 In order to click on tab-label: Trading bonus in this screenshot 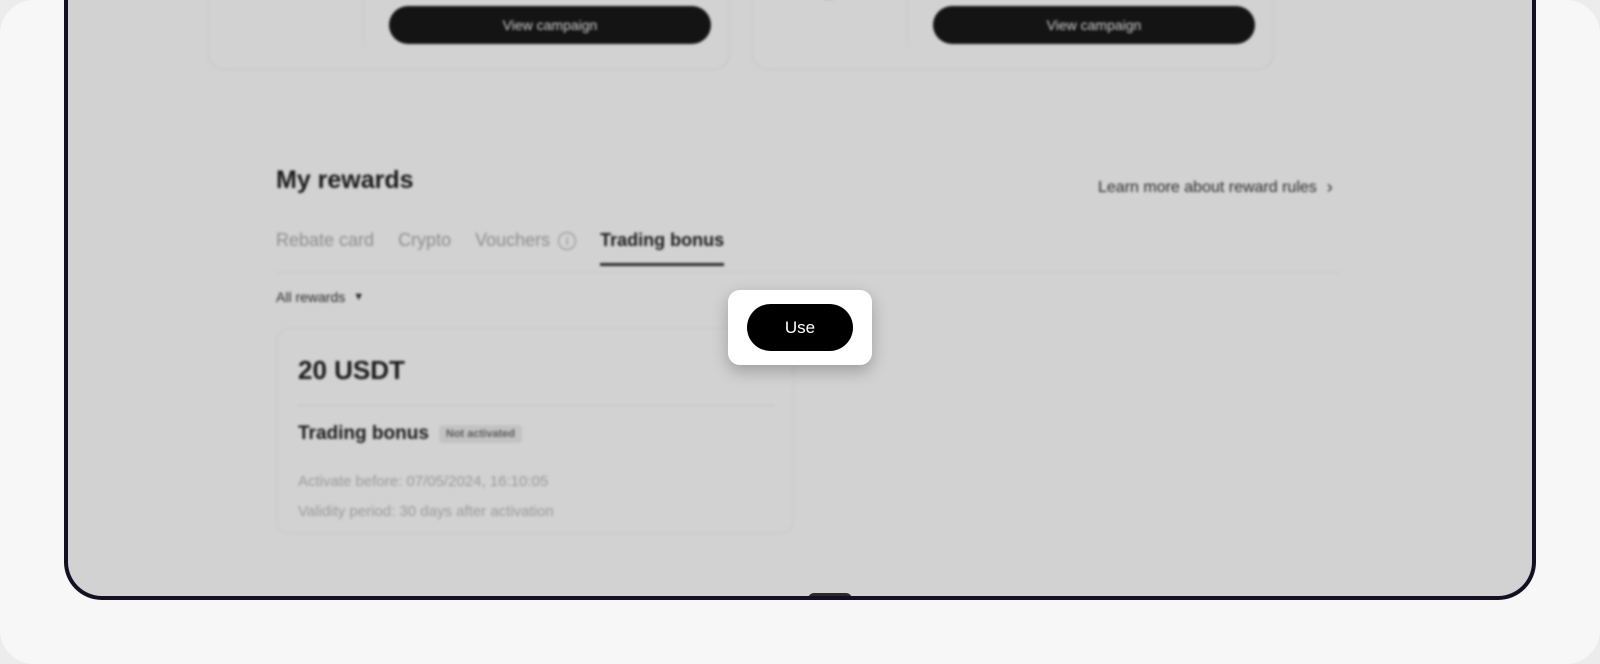, I will do `click(662, 240)`.